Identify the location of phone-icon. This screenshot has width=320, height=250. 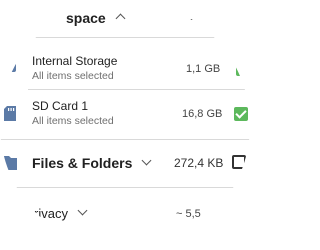
(10, 63).